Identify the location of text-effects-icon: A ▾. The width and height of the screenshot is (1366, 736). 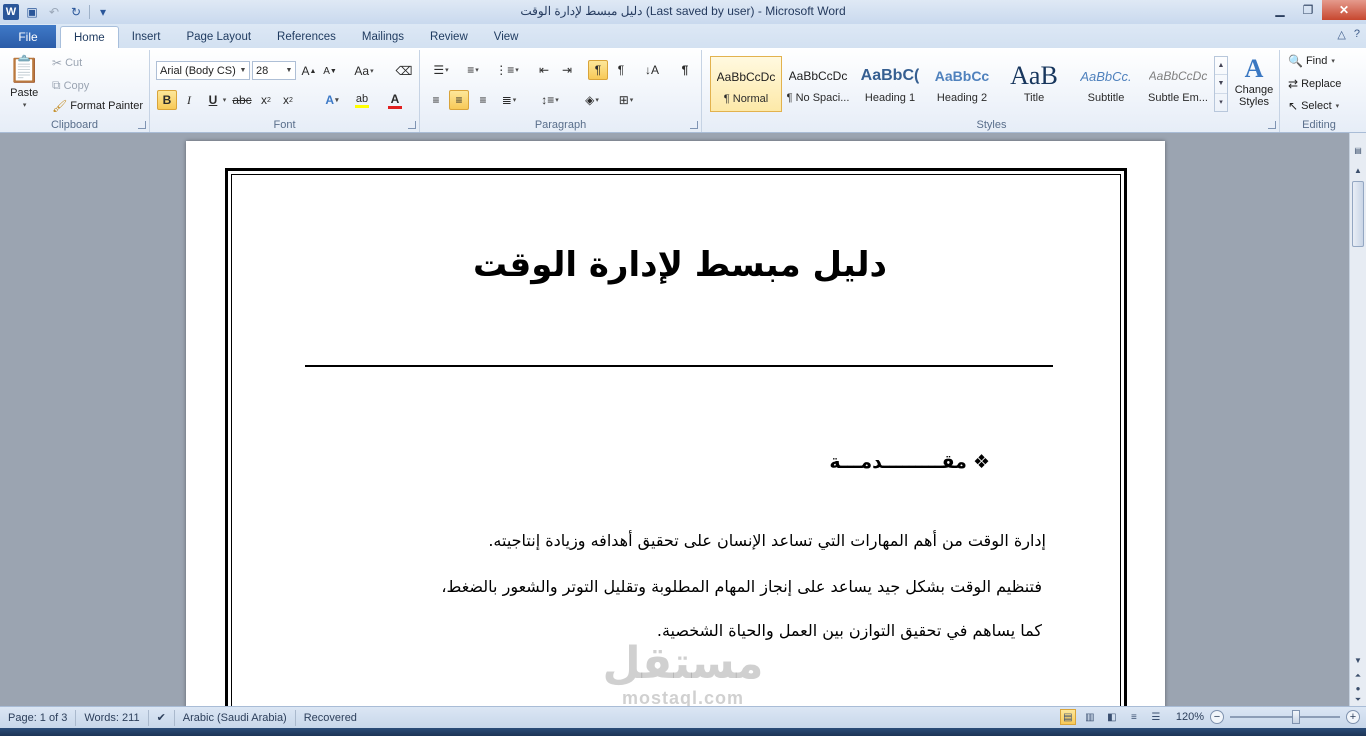
(332, 100).